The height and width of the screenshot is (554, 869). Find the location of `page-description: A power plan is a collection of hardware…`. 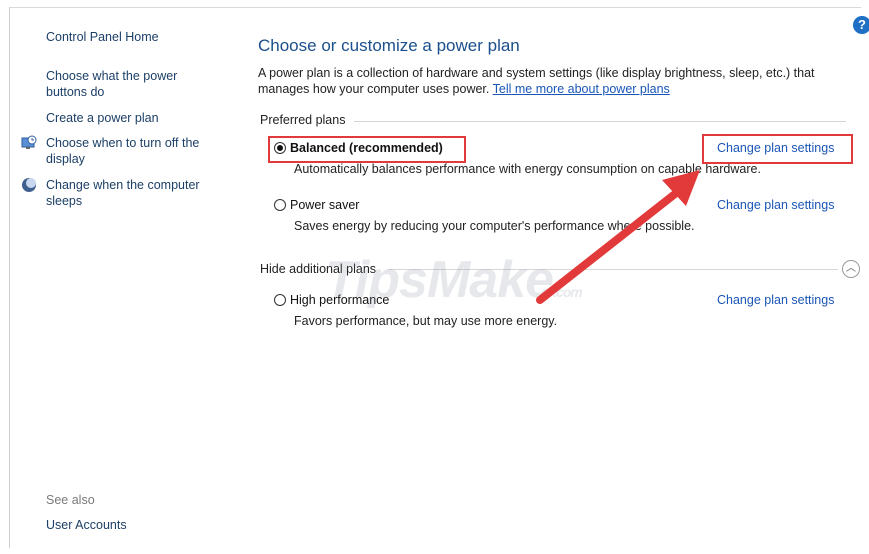

page-description: A power plan is a collection of hardware… is located at coordinates (550, 81).